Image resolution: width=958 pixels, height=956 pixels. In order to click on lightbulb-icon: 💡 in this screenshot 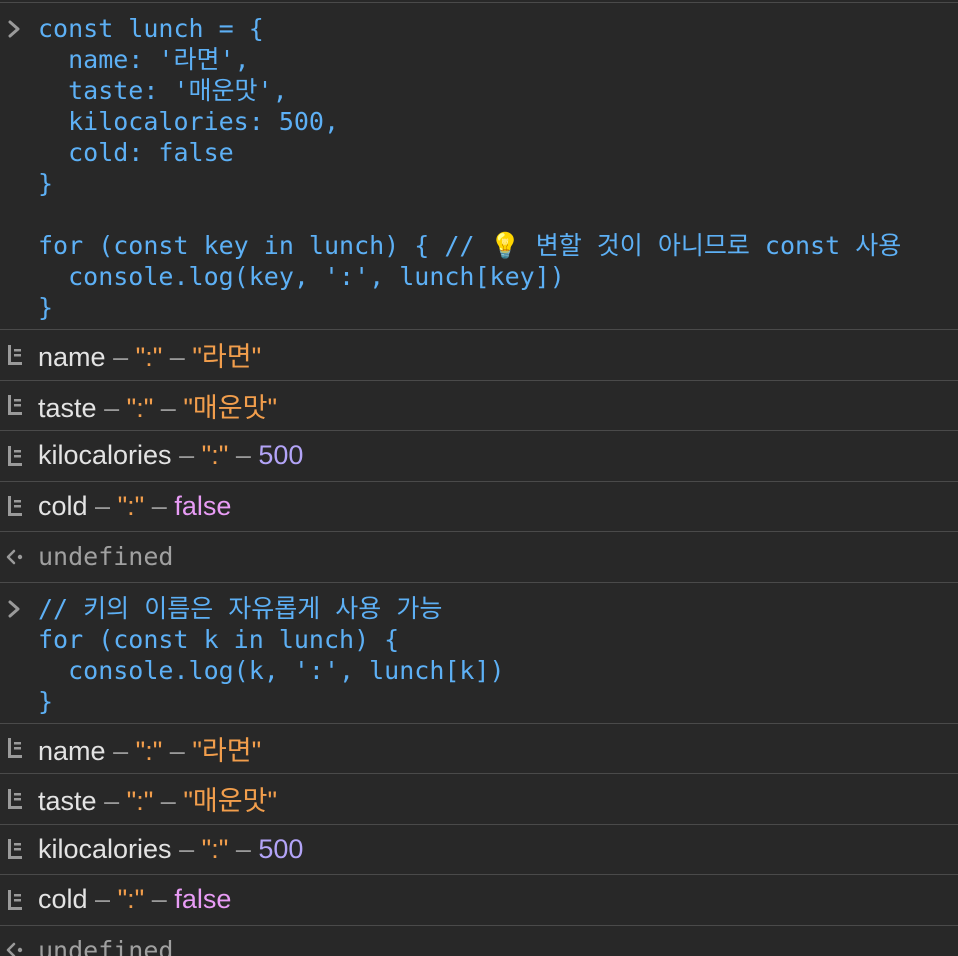, I will do `click(505, 245)`.